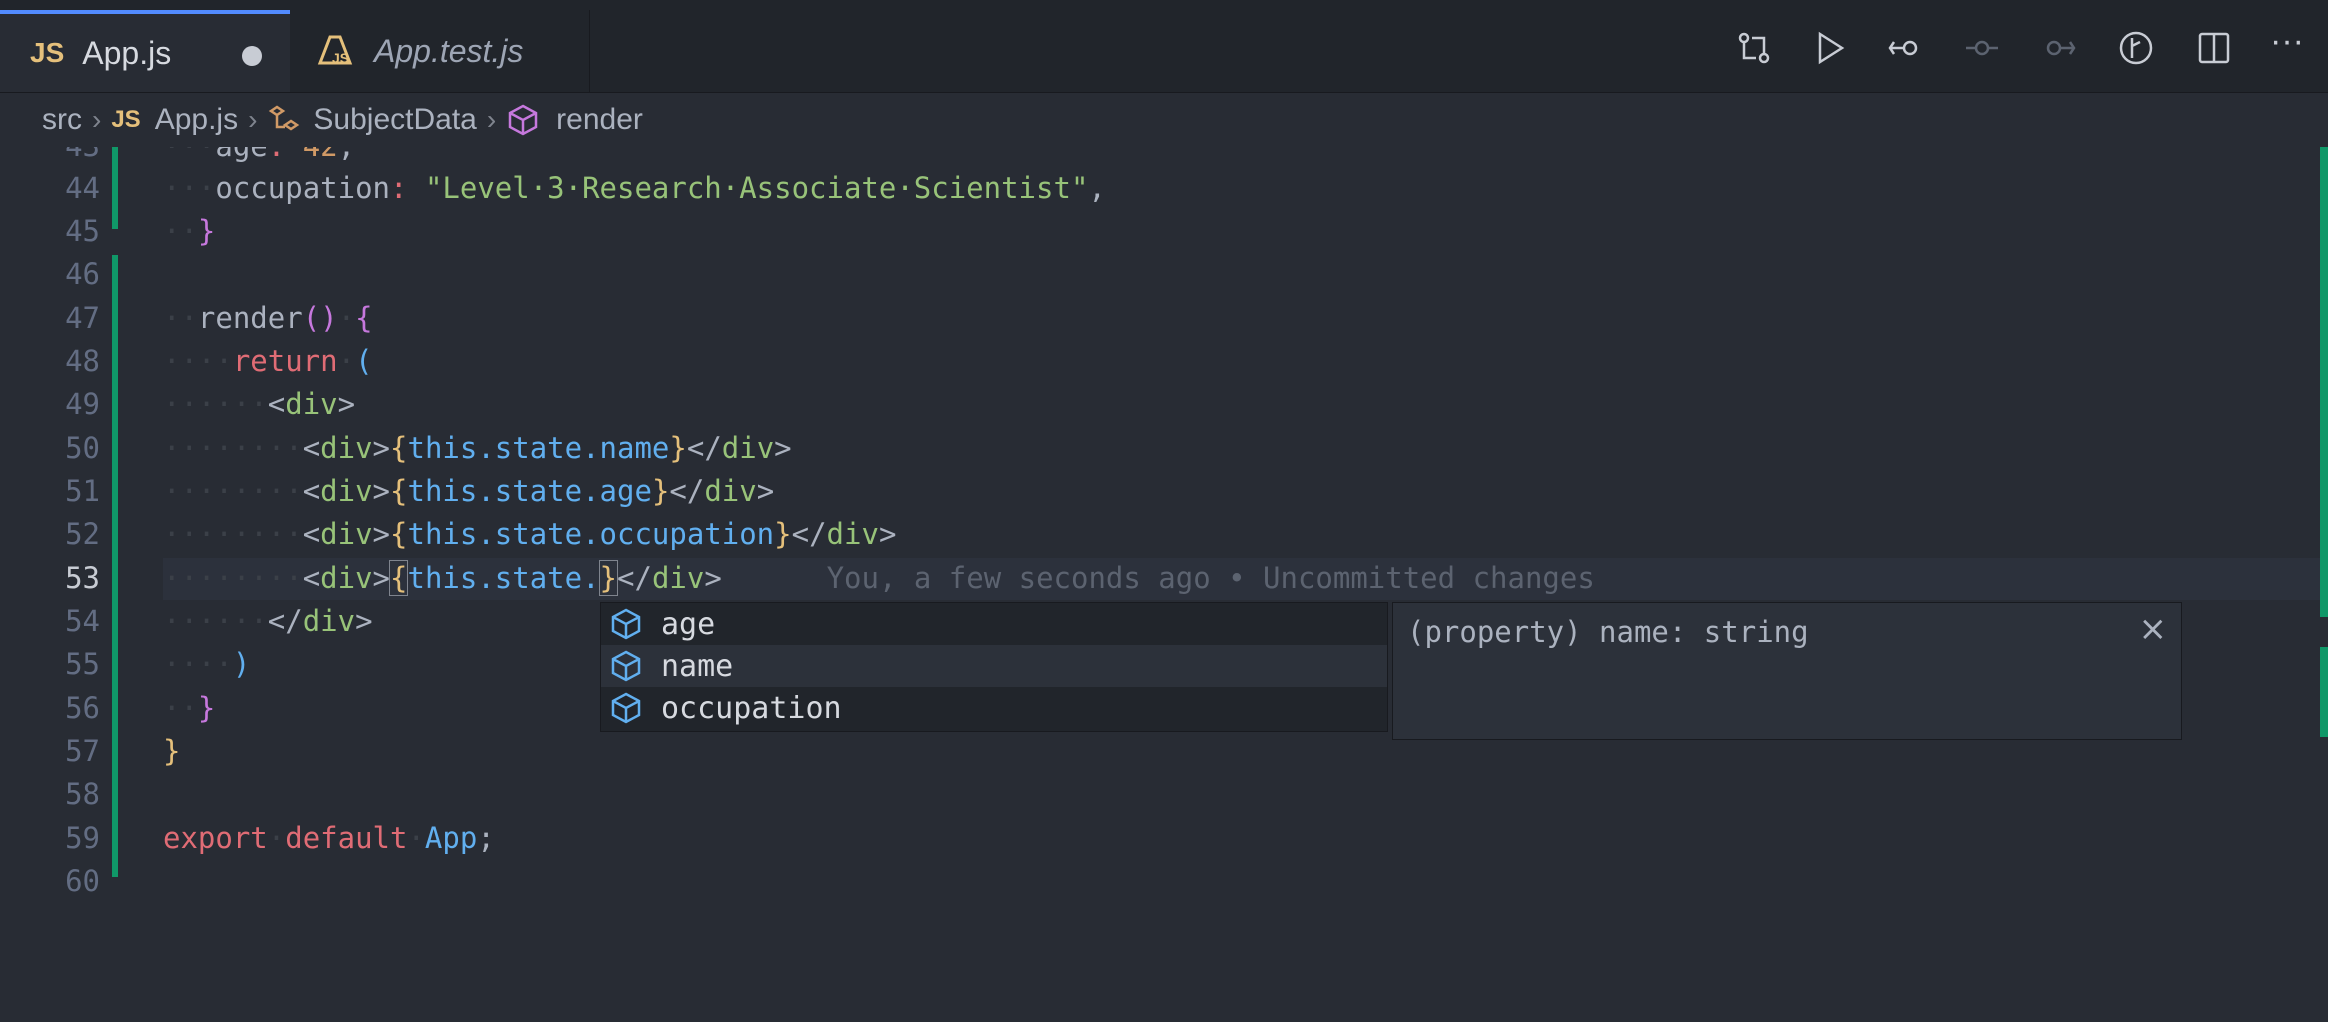 Image resolution: width=2328 pixels, height=1022 pixels. What do you see at coordinates (82, 838) in the screenshot?
I see `line-number: 59` at bounding box center [82, 838].